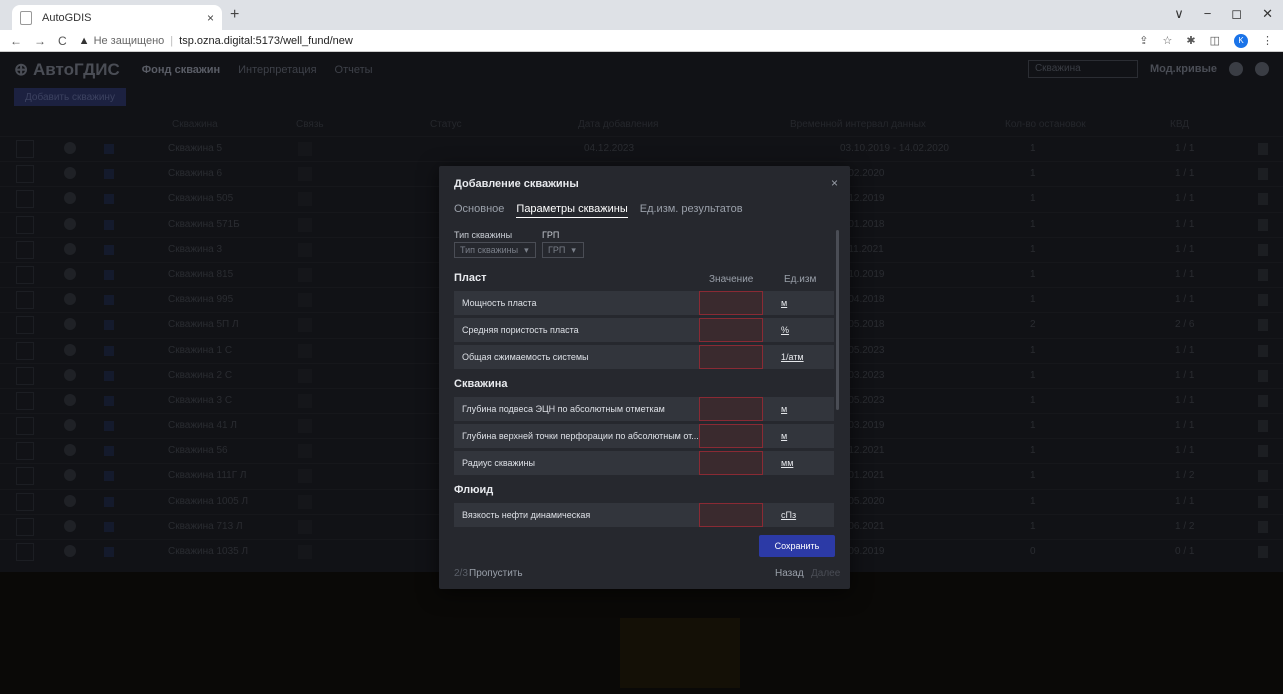 The height and width of the screenshot is (694, 1283). Describe the element at coordinates (834, 183) in the screenshot. I see `close-icon: ×` at that location.